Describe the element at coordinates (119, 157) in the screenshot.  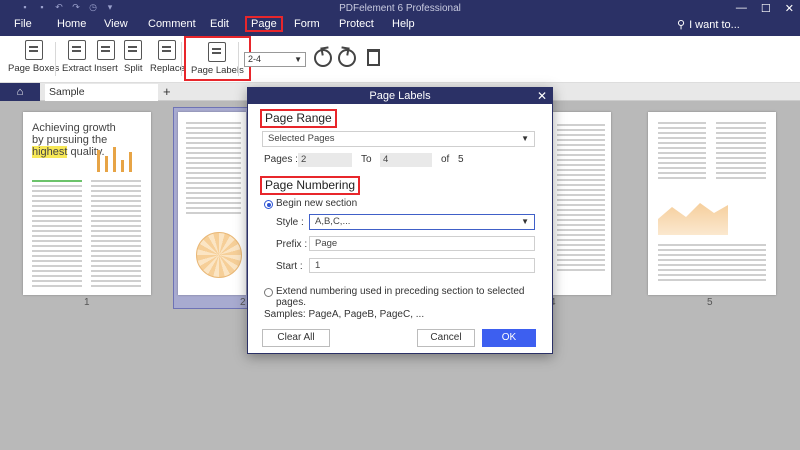
I see `thumbnail-bar-chart` at that location.